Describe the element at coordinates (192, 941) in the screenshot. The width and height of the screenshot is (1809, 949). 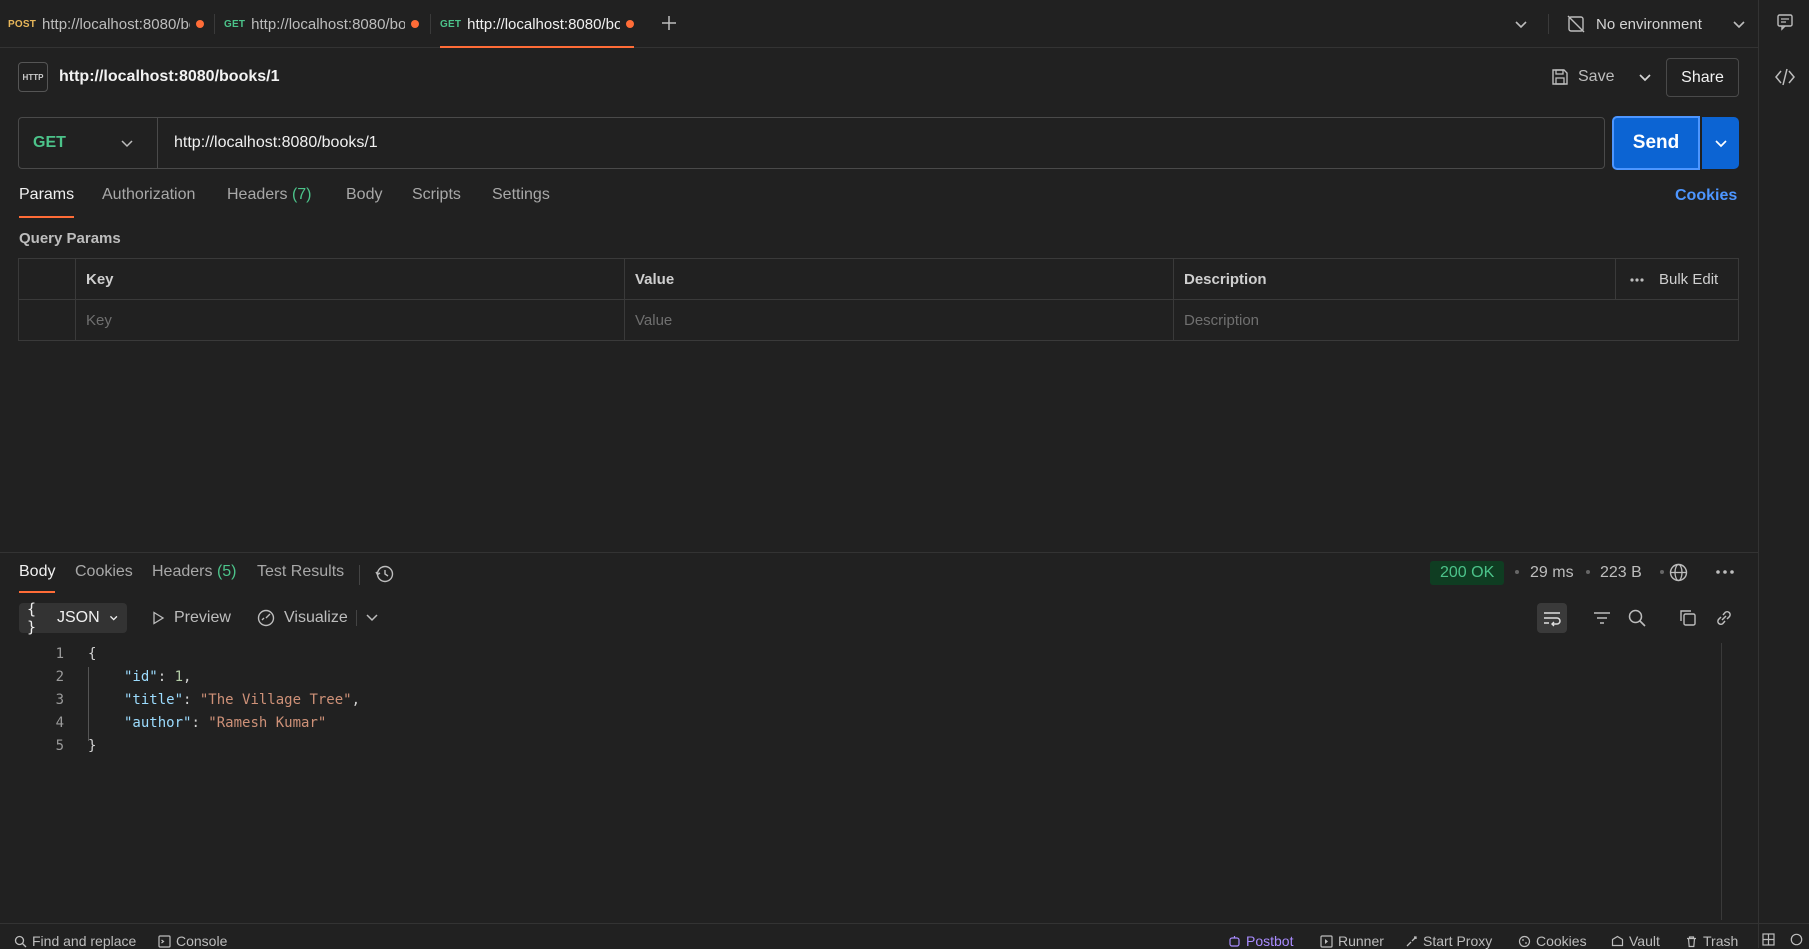
I see `console-button: Console` at that location.